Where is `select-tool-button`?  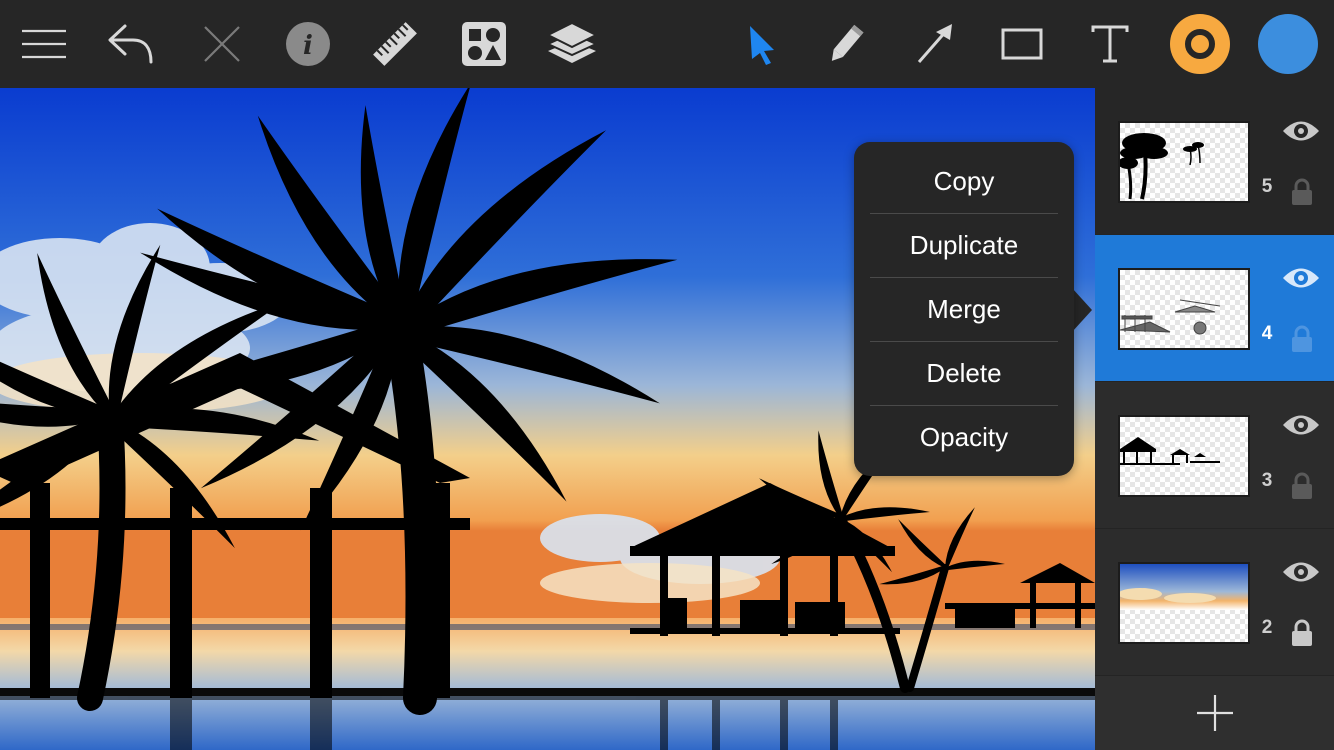 select-tool-button is located at coordinates (760, 44).